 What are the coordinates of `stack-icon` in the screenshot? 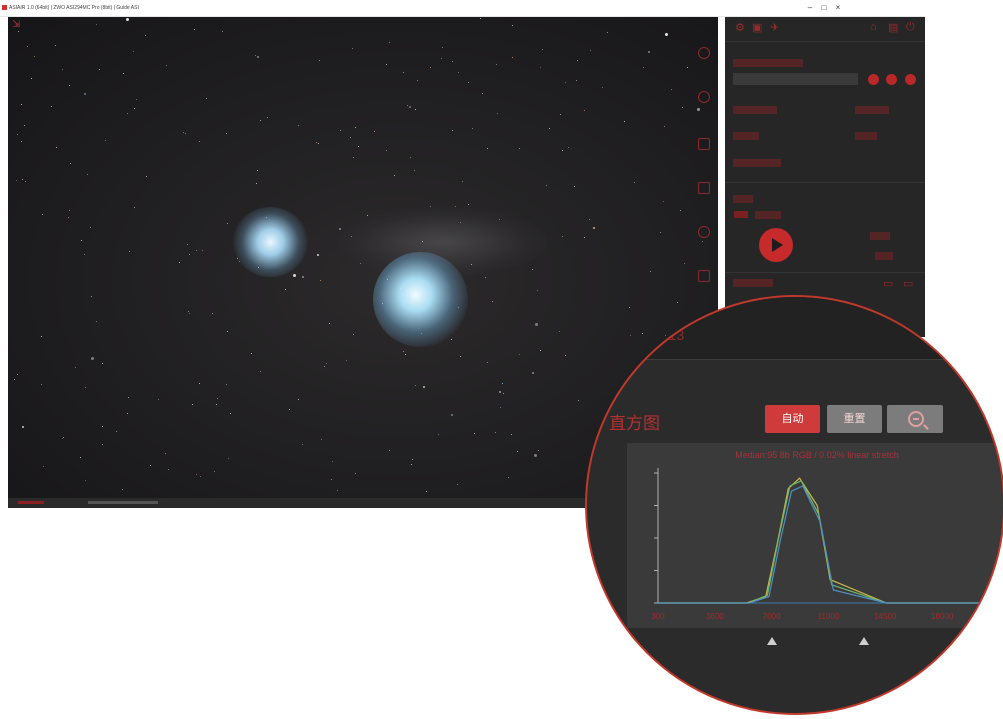 It's located at (704, 276).